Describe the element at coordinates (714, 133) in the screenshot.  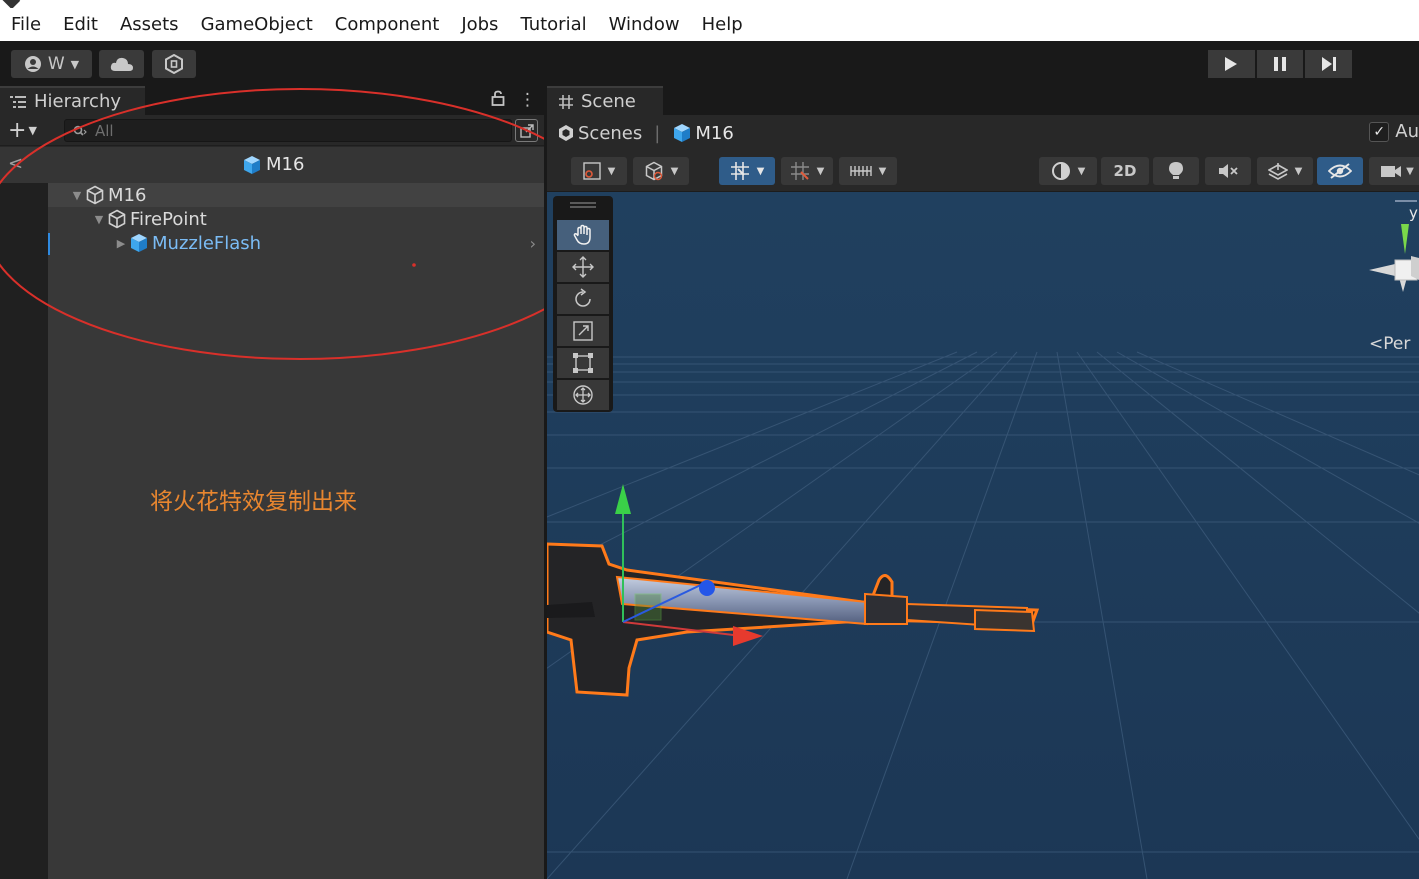
I see `breadcrumb-m16: M16` at that location.